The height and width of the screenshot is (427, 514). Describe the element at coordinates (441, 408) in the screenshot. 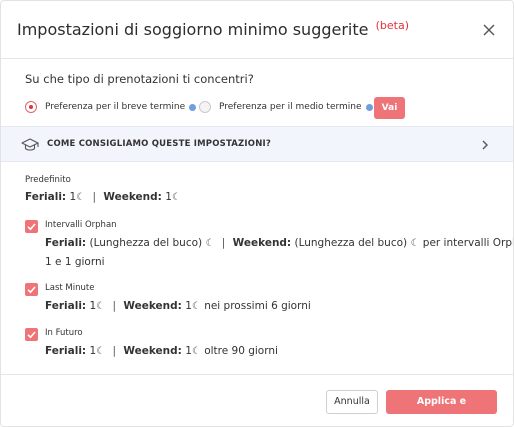

I see `apply-customize-button: Applica e personalizza` at that location.